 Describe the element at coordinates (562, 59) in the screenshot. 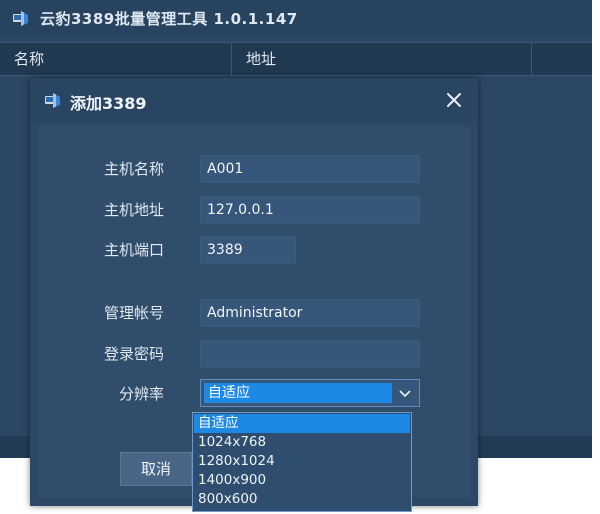

I see `column-extra` at that location.